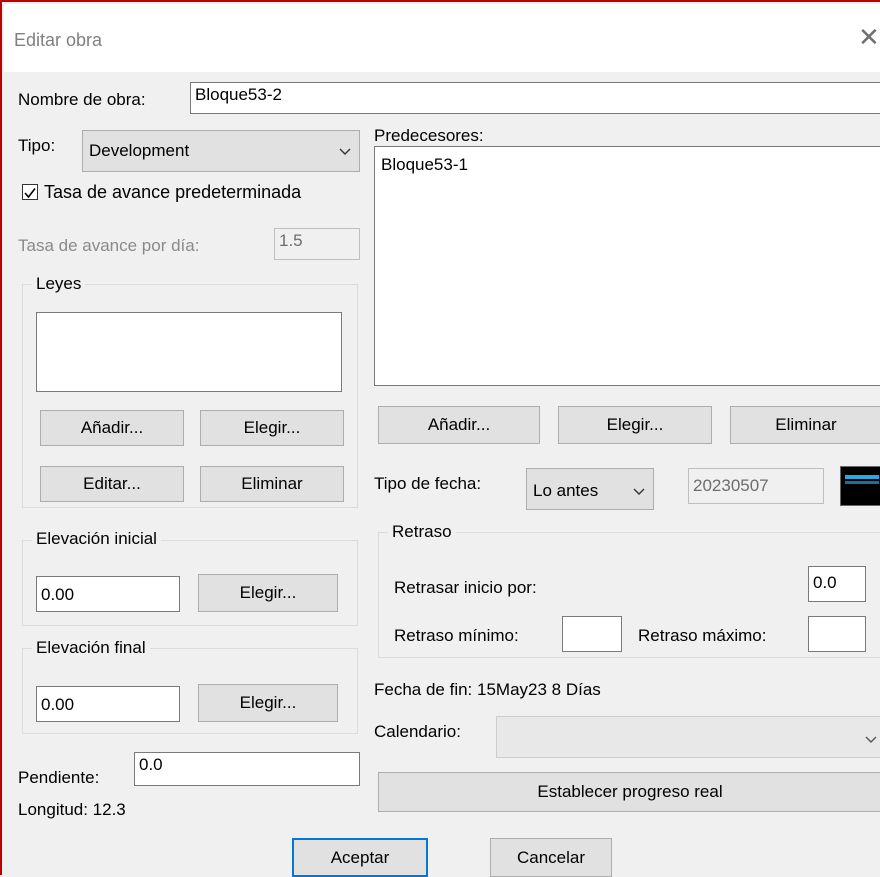 Image resolution: width=880 pixels, height=877 pixels. Describe the element at coordinates (805, 425) in the screenshot. I see `predecesores-remove-button: Eliminar` at that location.